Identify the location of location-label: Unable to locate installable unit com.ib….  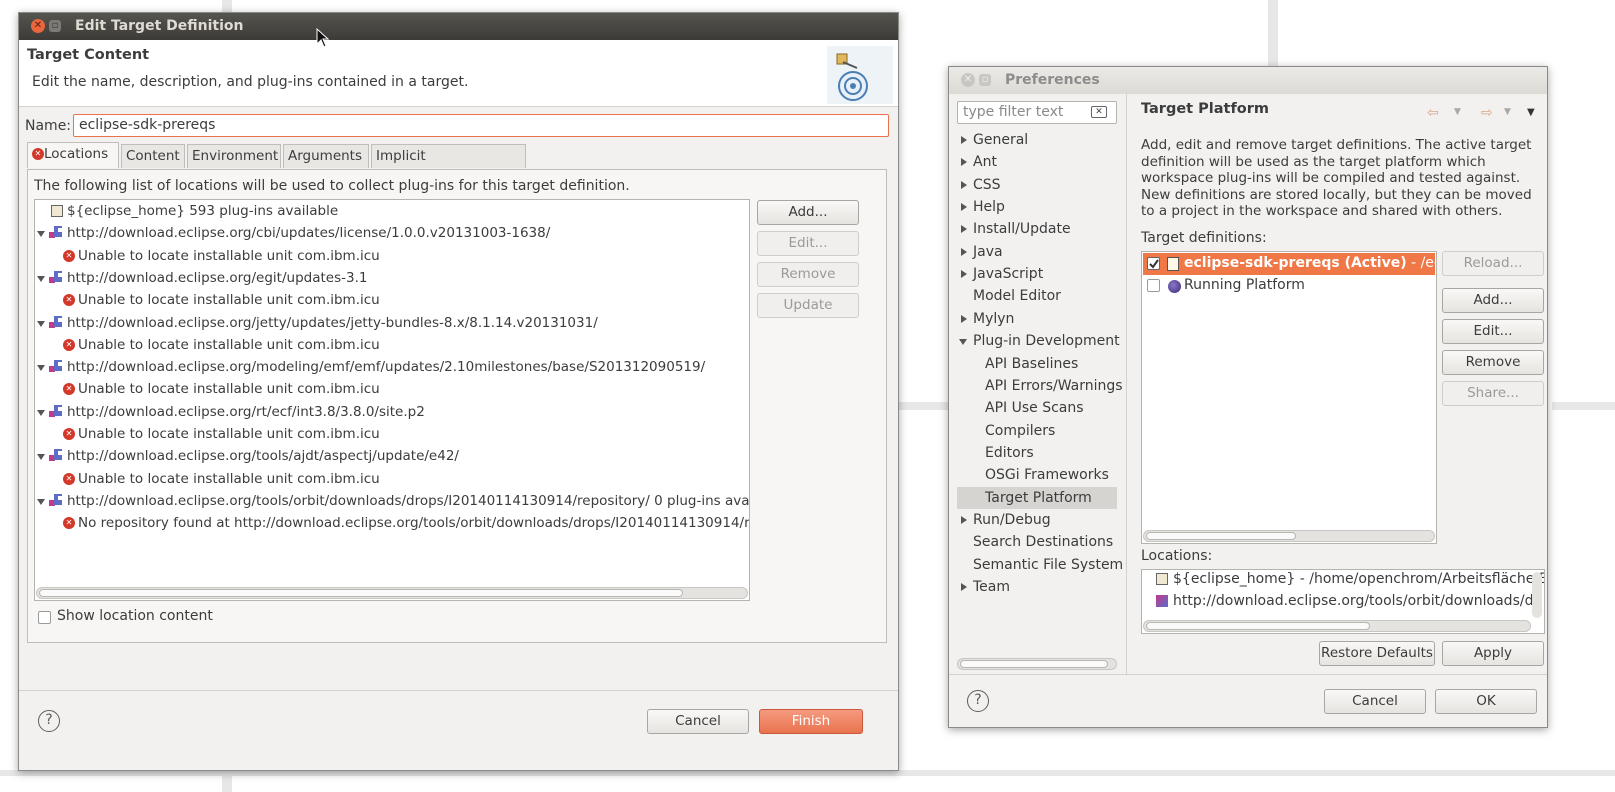
(229, 478).